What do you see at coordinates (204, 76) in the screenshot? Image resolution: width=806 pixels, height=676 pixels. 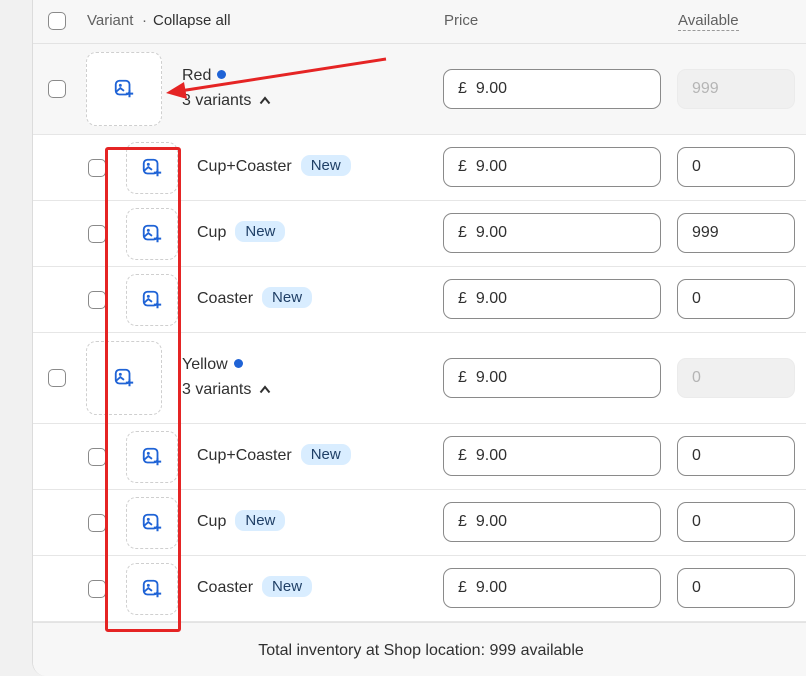 I see `group-name: Red` at bounding box center [204, 76].